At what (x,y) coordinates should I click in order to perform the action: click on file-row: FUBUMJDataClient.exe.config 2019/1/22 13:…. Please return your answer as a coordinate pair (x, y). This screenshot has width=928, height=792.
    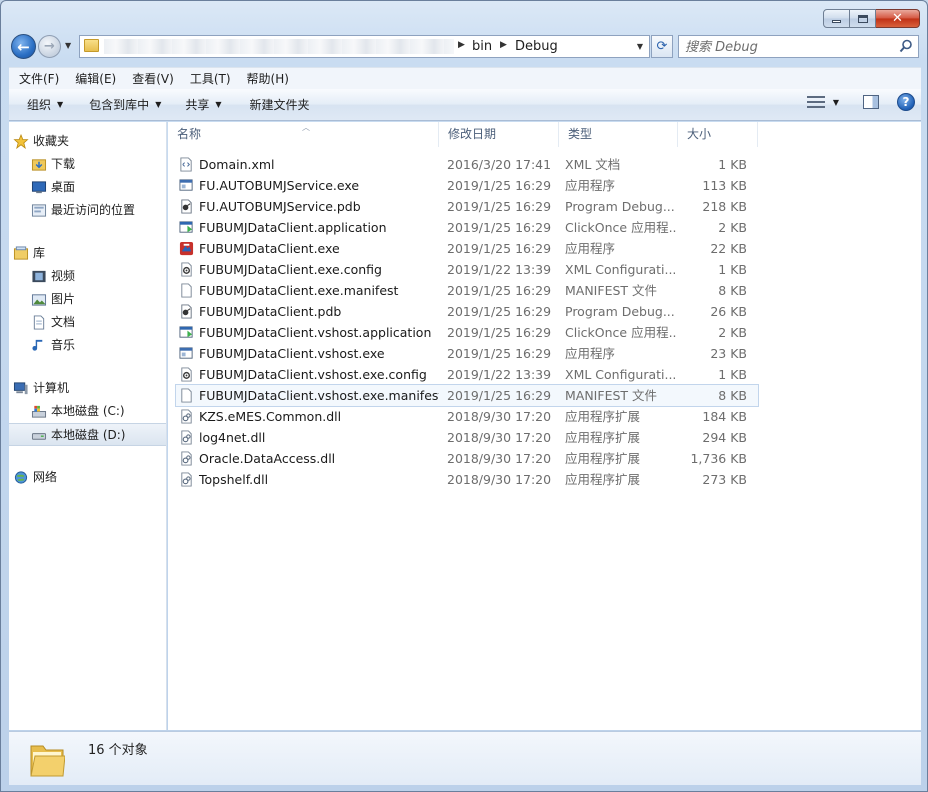
    Looking at the image, I should click on (467, 269).